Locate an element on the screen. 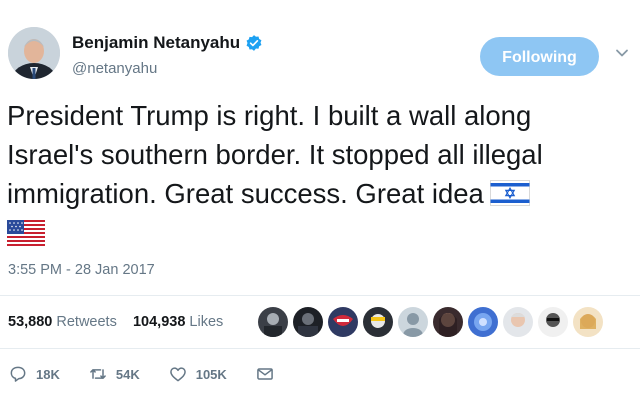  retweets-label: Retweets is located at coordinates (86, 322).